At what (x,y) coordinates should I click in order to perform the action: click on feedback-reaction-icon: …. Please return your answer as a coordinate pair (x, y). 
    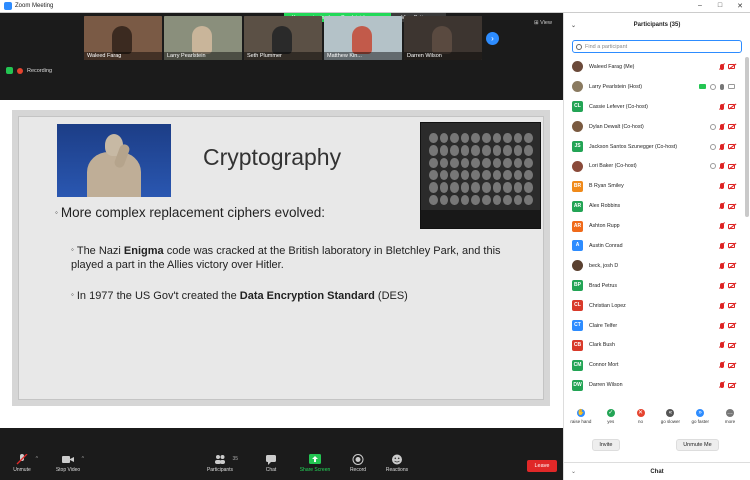
    Looking at the image, I should click on (730, 413).